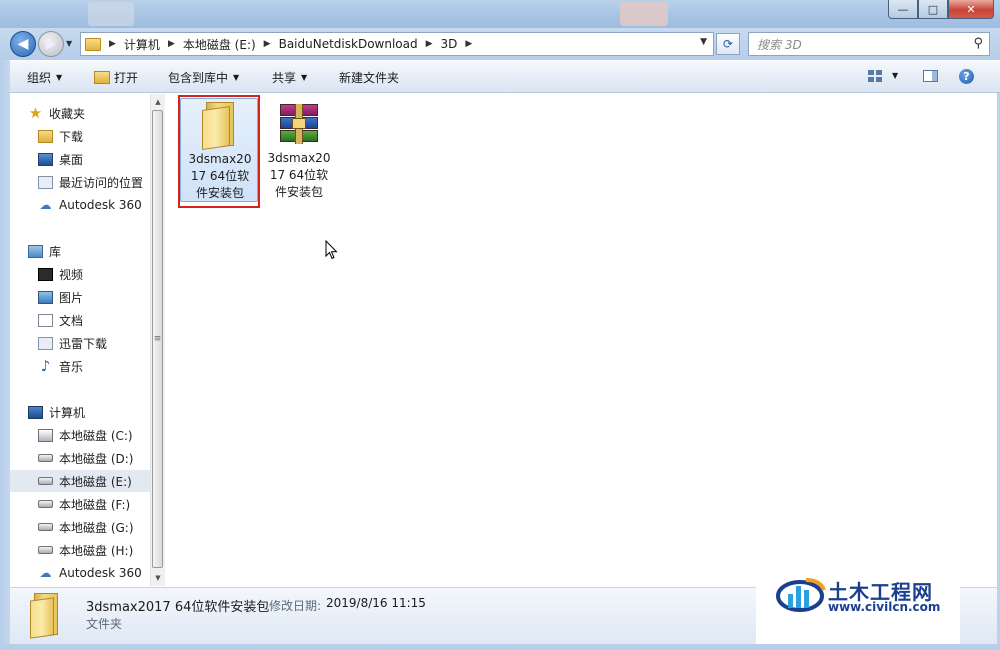  What do you see at coordinates (5, 355) in the screenshot?
I see `window-frame-left` at bounding box center [5, 355].